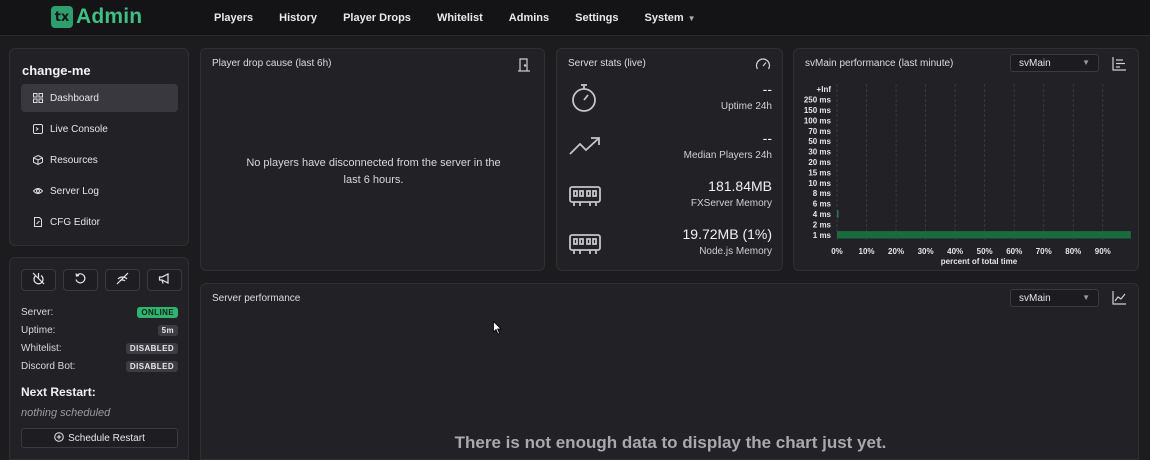 The width and height of the screenshot is (1150, 460). I want to click on y-tick-label: 6 ms, so click(822, 204).